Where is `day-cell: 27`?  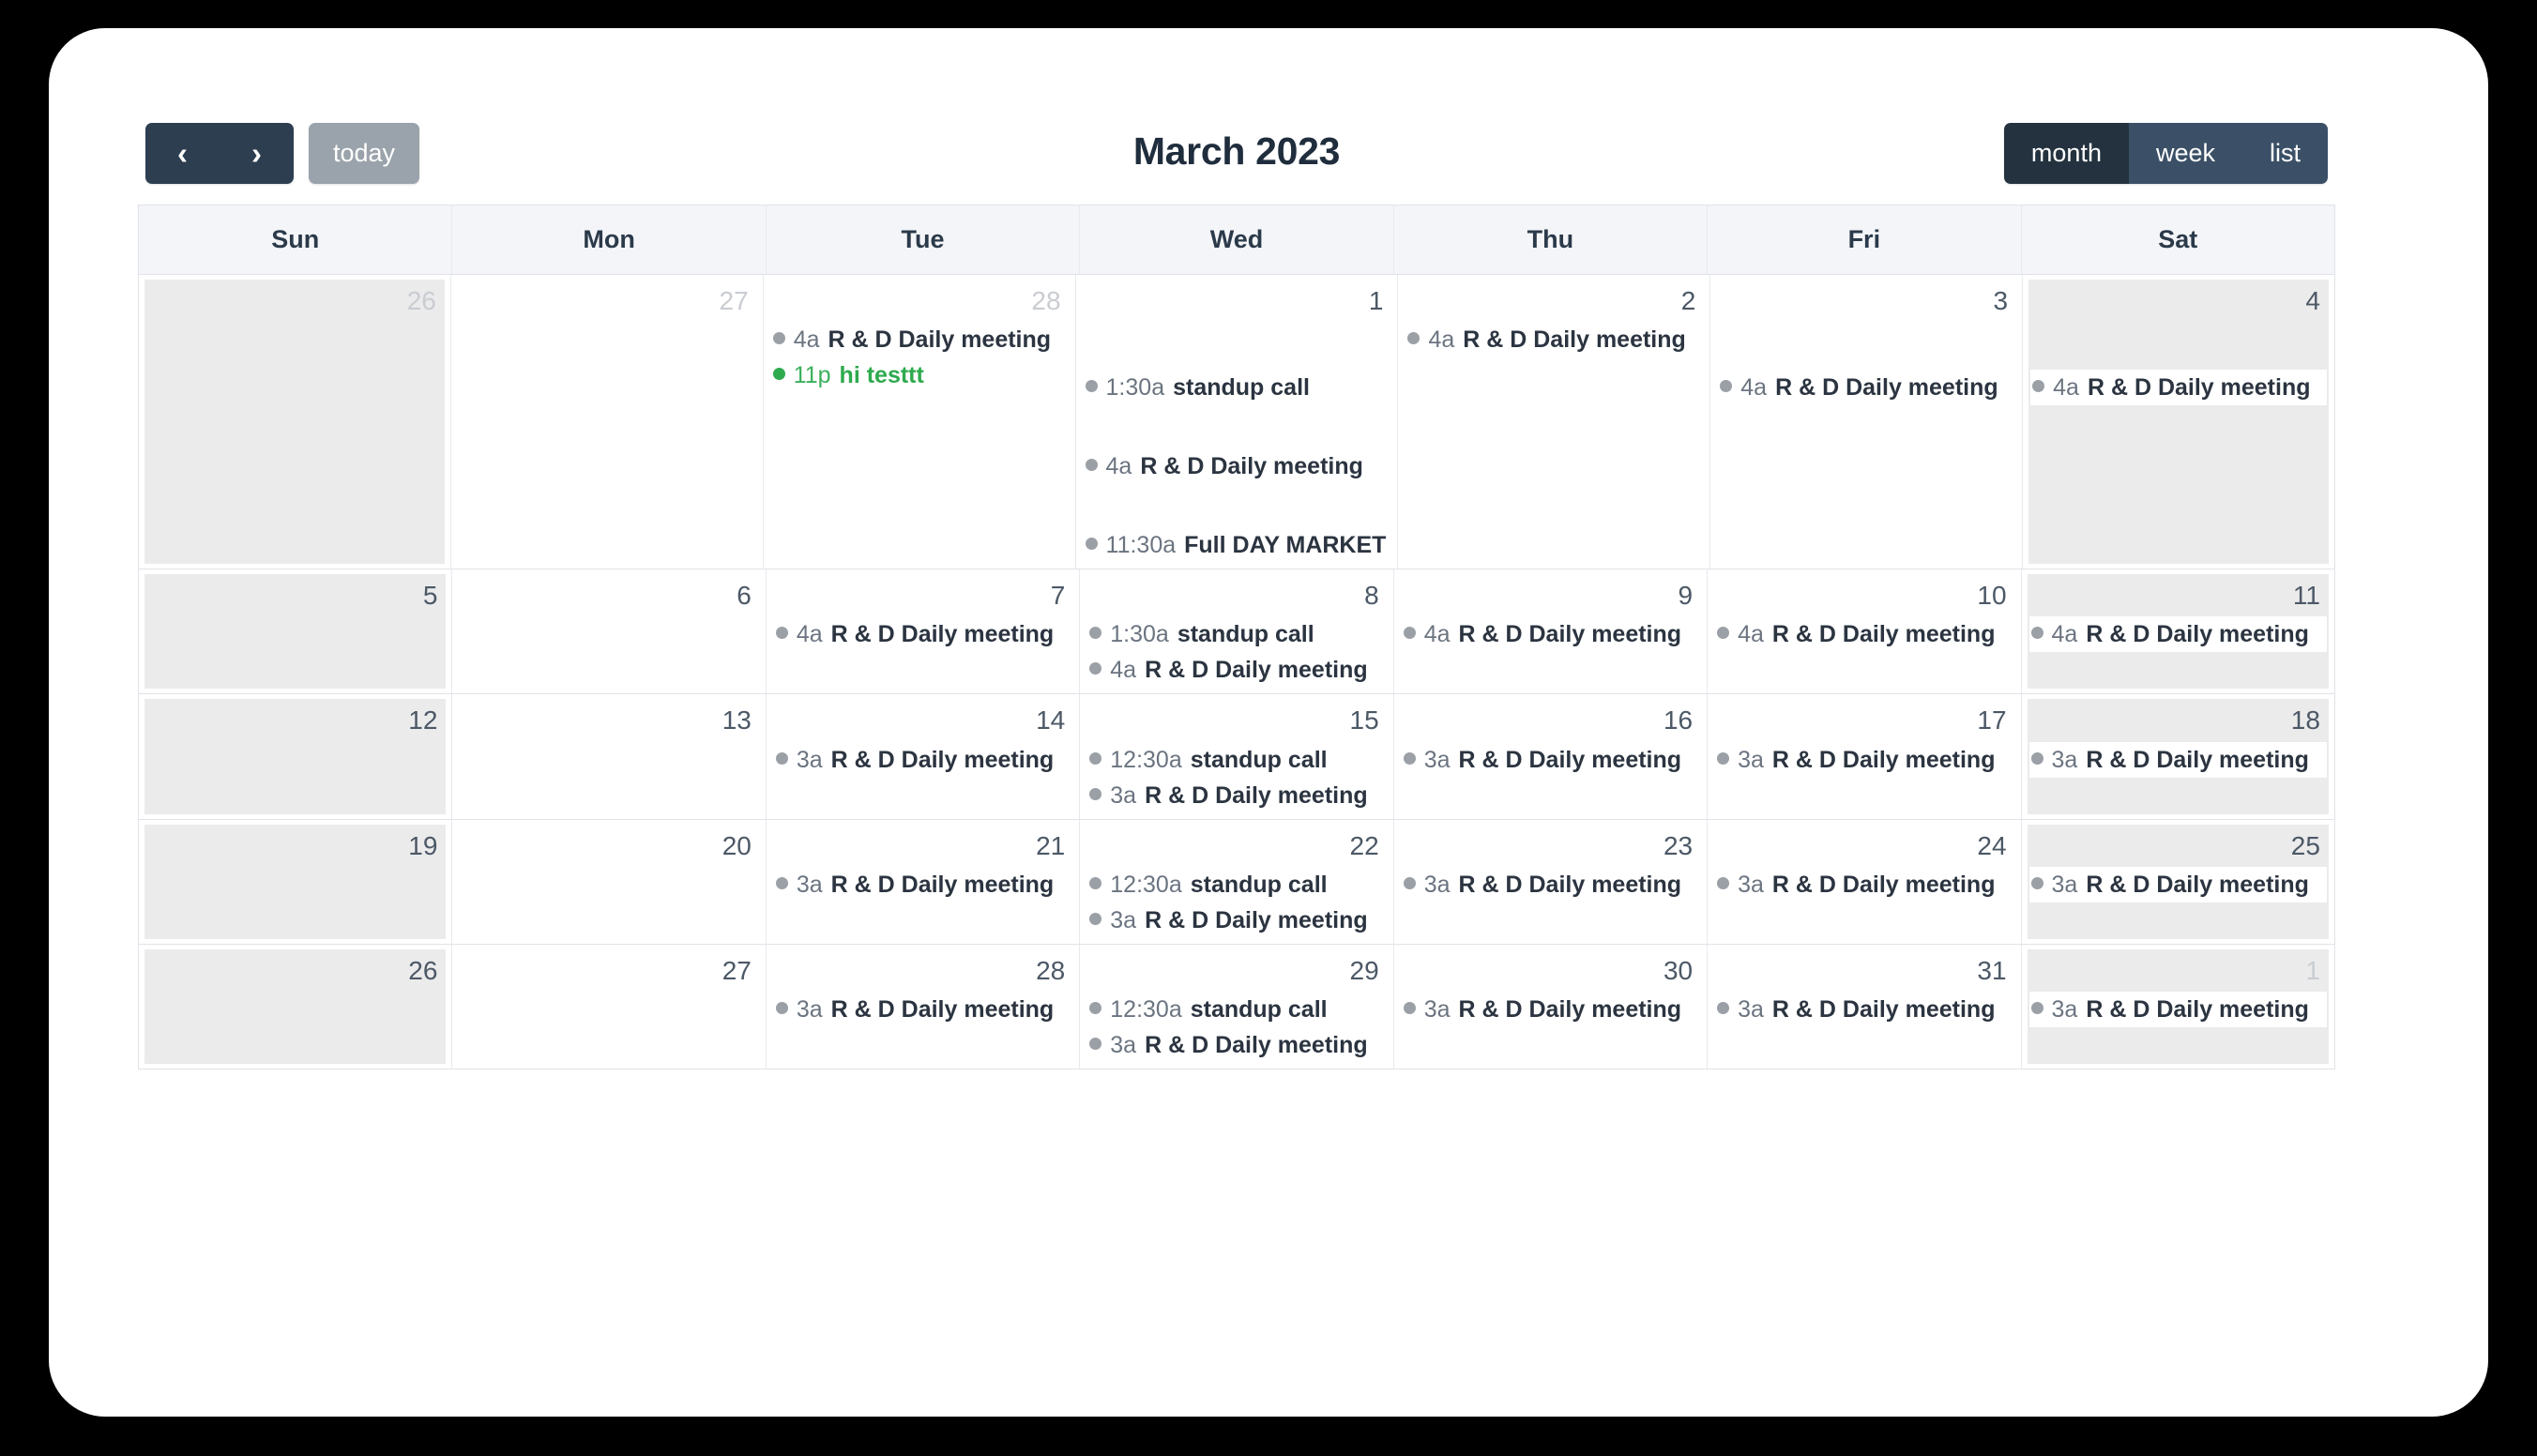
day-cell: 27 is located at coordinates (607, 422).